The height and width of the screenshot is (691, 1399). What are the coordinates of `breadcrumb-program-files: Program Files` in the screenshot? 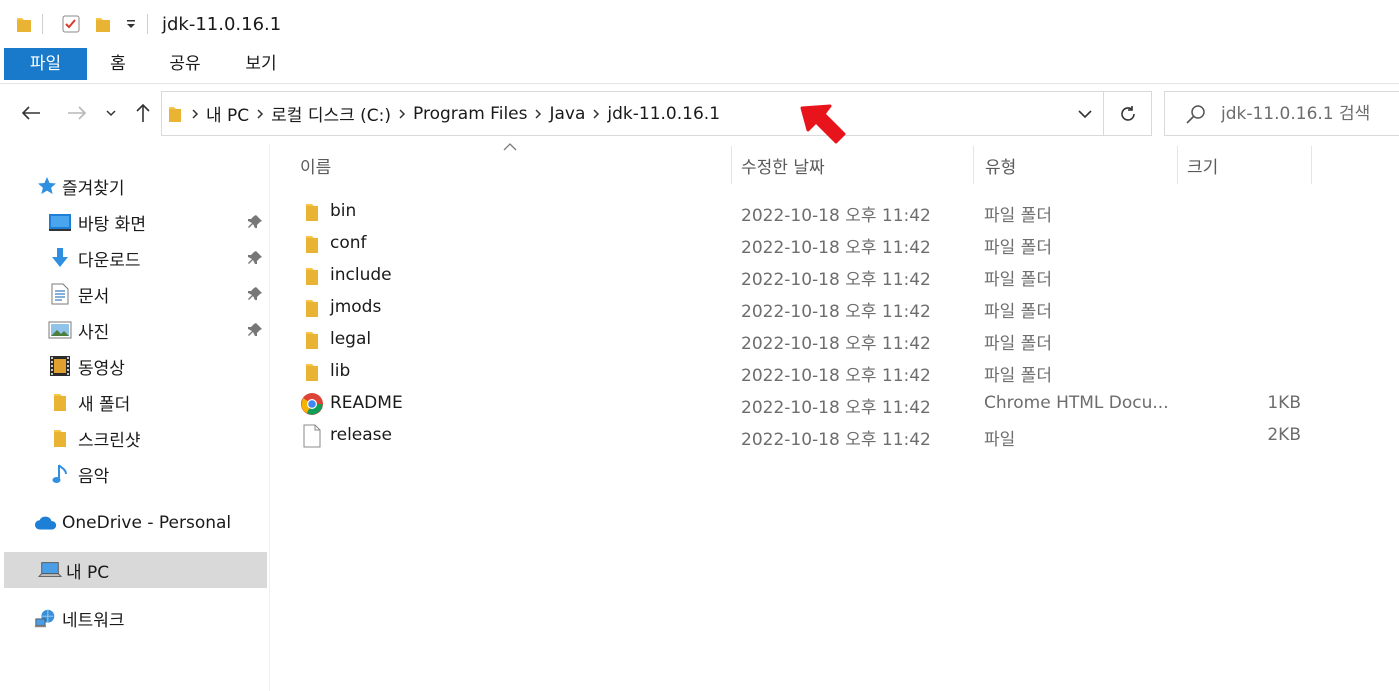 It's located at (470, 114).